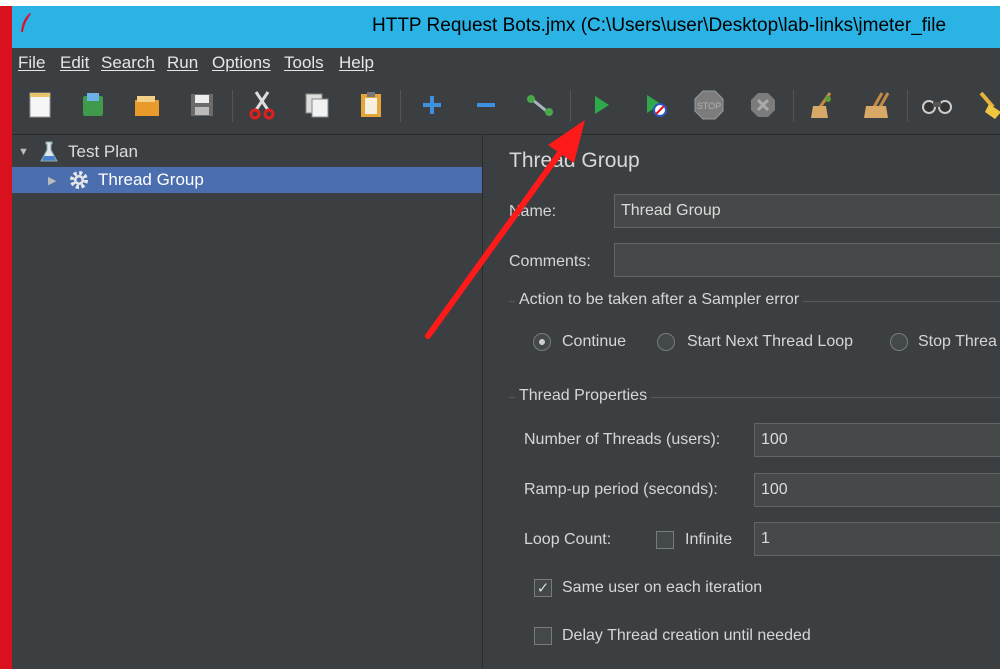  Describe the element at coordinates (899, 342) in the screenshot. I see `stop-thread-radio` at that location.